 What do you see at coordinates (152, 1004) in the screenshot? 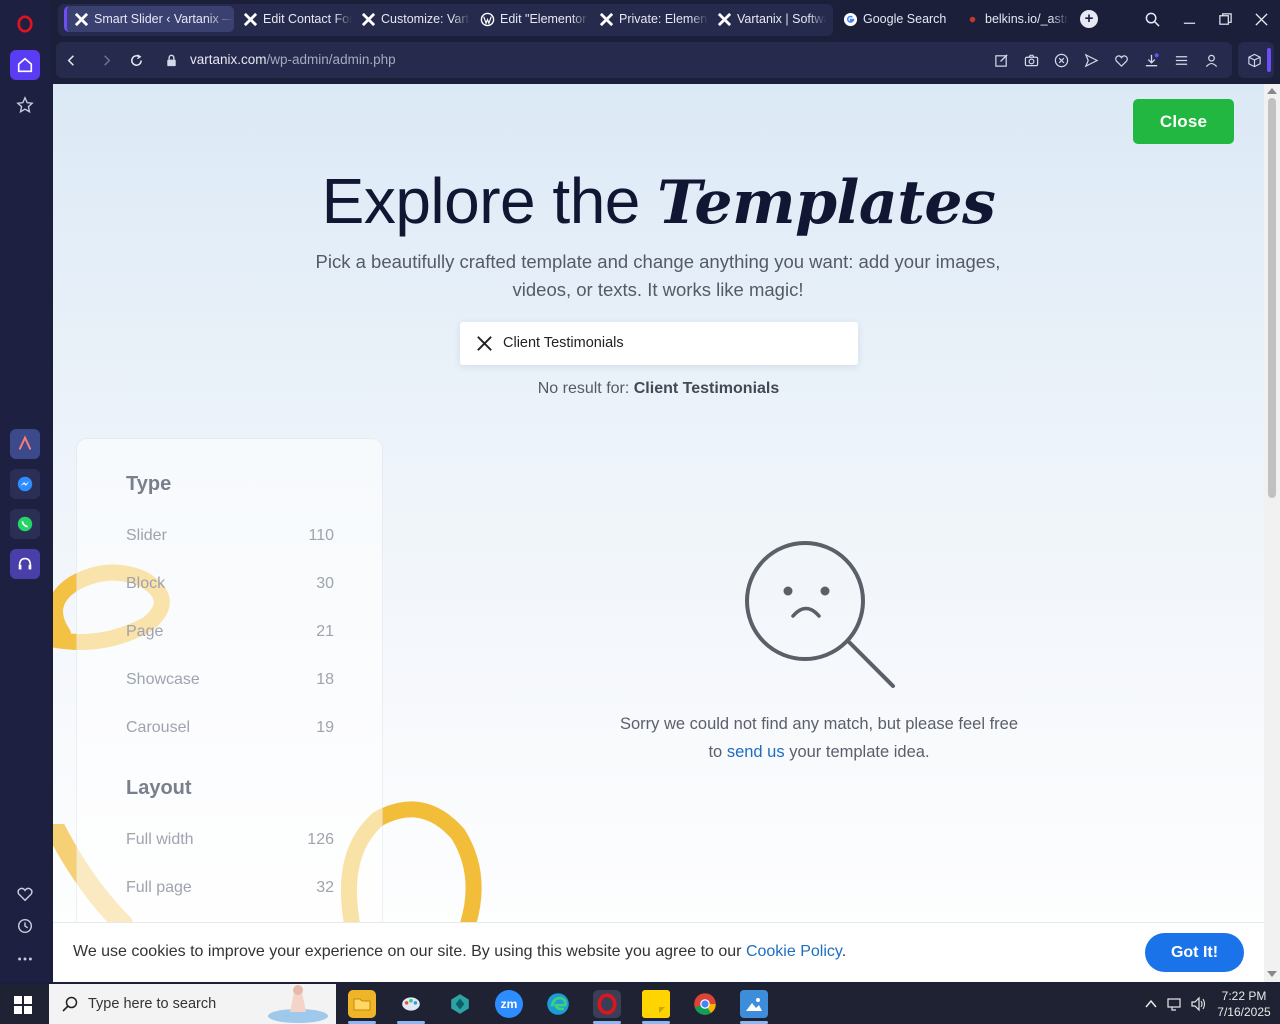
I see `taskbar-search-placeholder: Type here to search` at bounding box center [152, 1004].